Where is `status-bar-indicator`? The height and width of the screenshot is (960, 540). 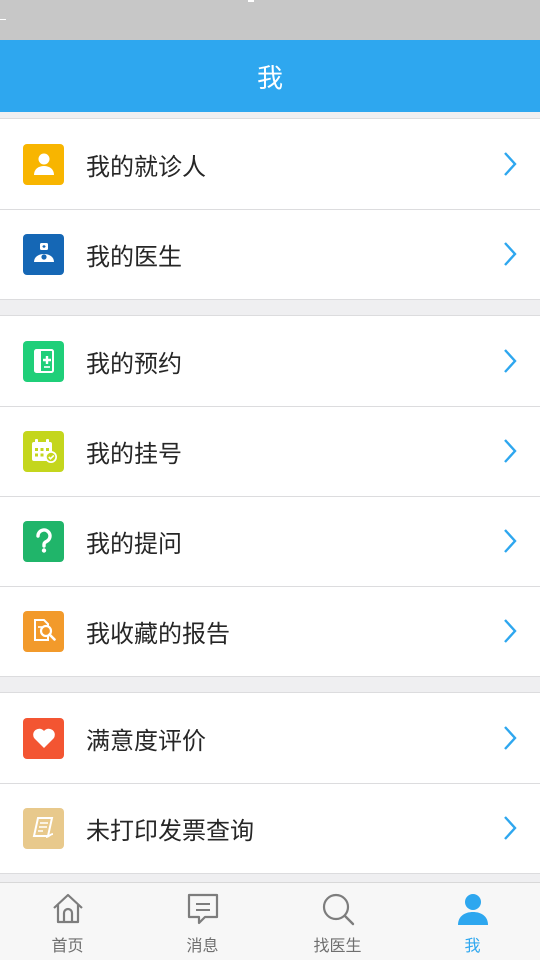 status-bar-indicator is located at coordinates (251, 1).